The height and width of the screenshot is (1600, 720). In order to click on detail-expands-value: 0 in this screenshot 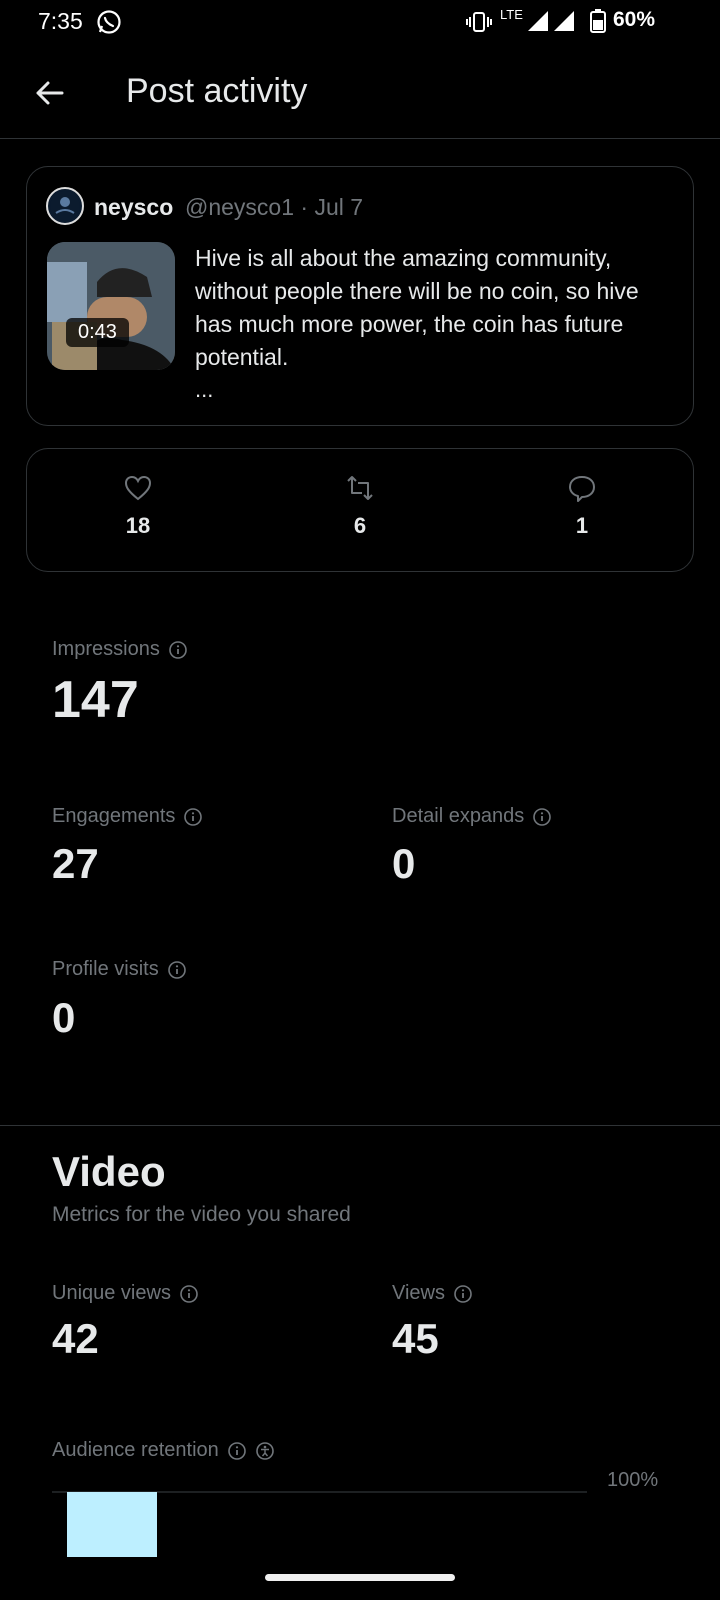, I will do `click(404, 863)`.